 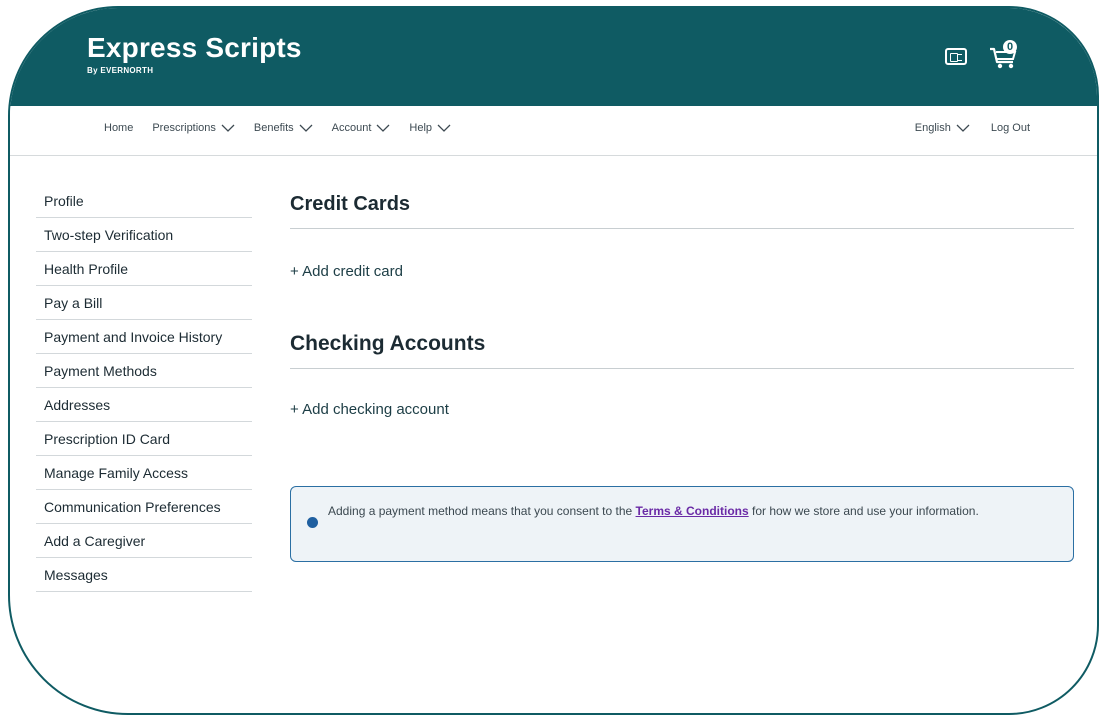 I want to click on sidebar-item-communication-preferences: Communication Preferences, so click(x=144, y=507).